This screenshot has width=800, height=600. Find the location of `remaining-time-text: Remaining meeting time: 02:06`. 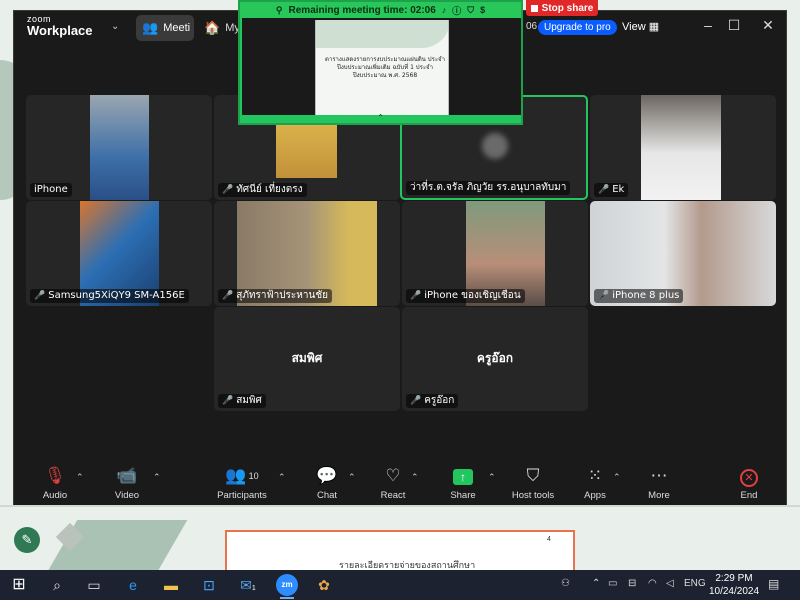

remaining-time-text: Remaining meeting time: 02:06 is located at coordinates (362, 10).